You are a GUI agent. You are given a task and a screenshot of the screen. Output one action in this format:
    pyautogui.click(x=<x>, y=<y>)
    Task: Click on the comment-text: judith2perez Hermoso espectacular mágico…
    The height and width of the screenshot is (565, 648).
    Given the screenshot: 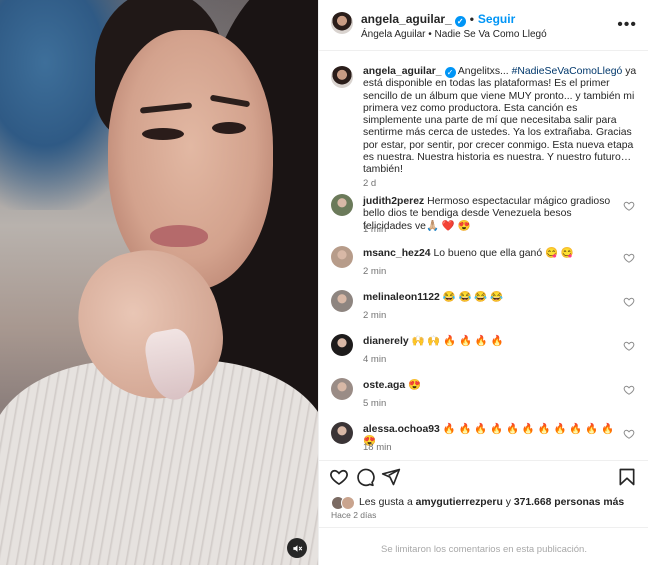 What is the action you would take?
    pyautogui.click(x=490, y=214)
    